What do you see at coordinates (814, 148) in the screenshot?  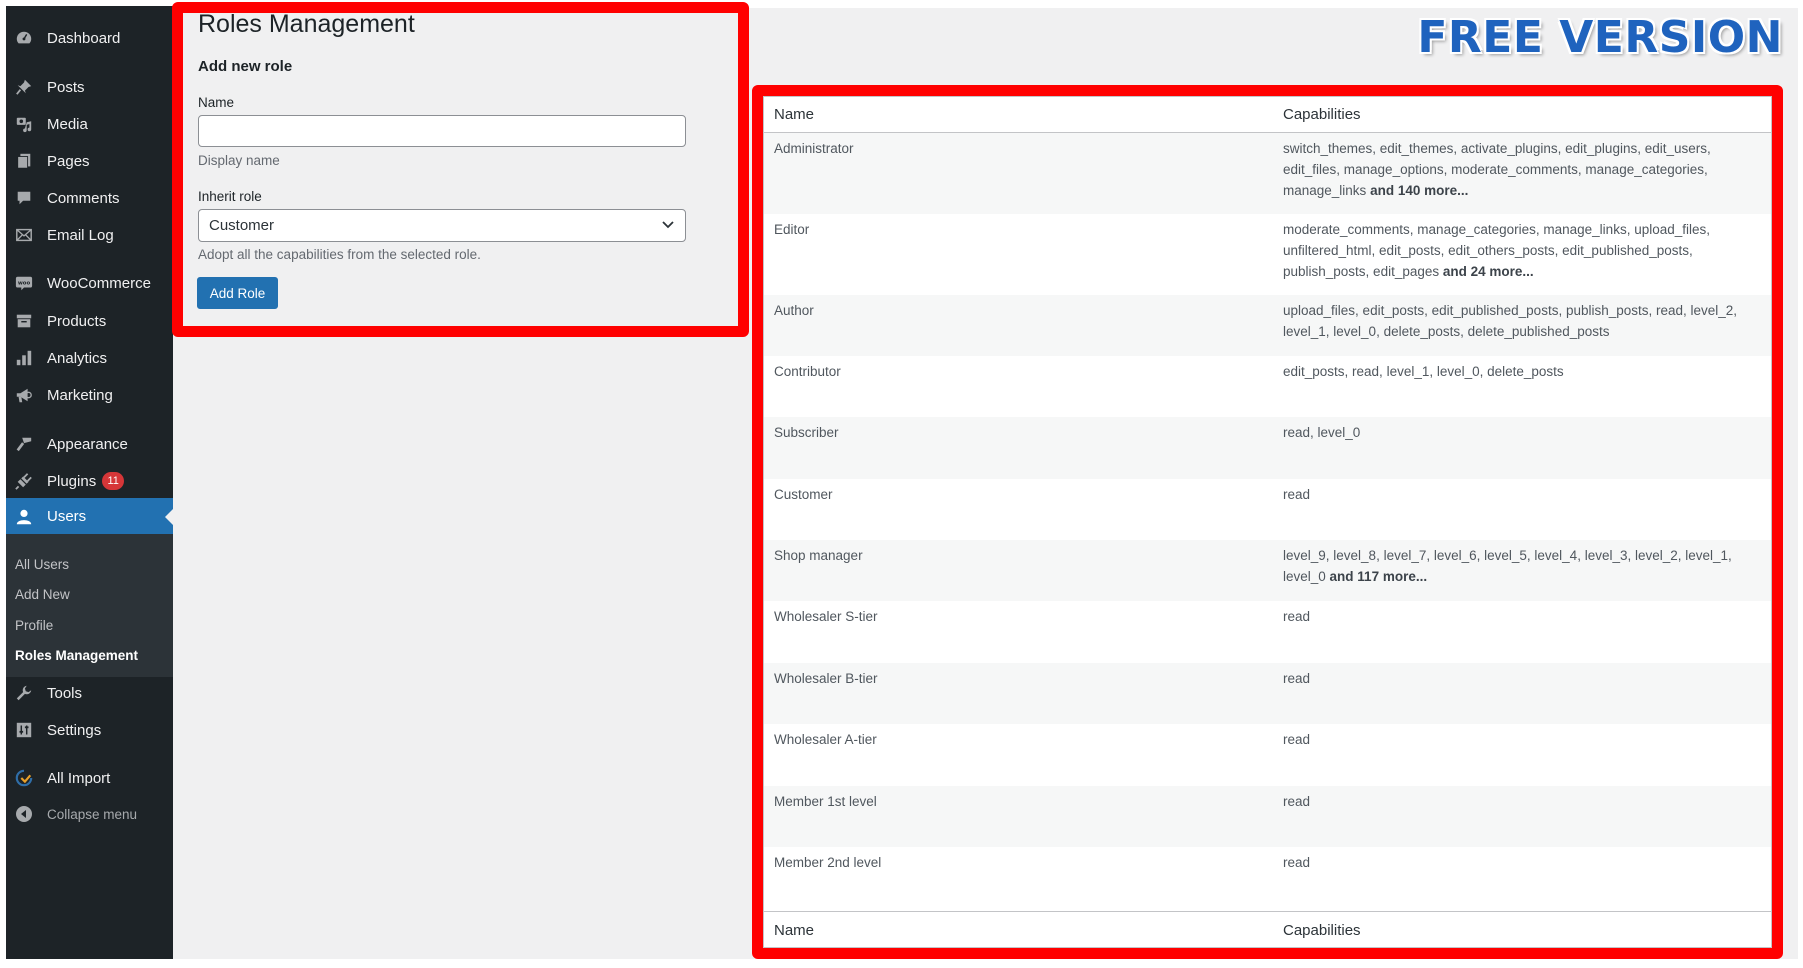 I see `role-name: Administrator` at bounding box center [814, 148].